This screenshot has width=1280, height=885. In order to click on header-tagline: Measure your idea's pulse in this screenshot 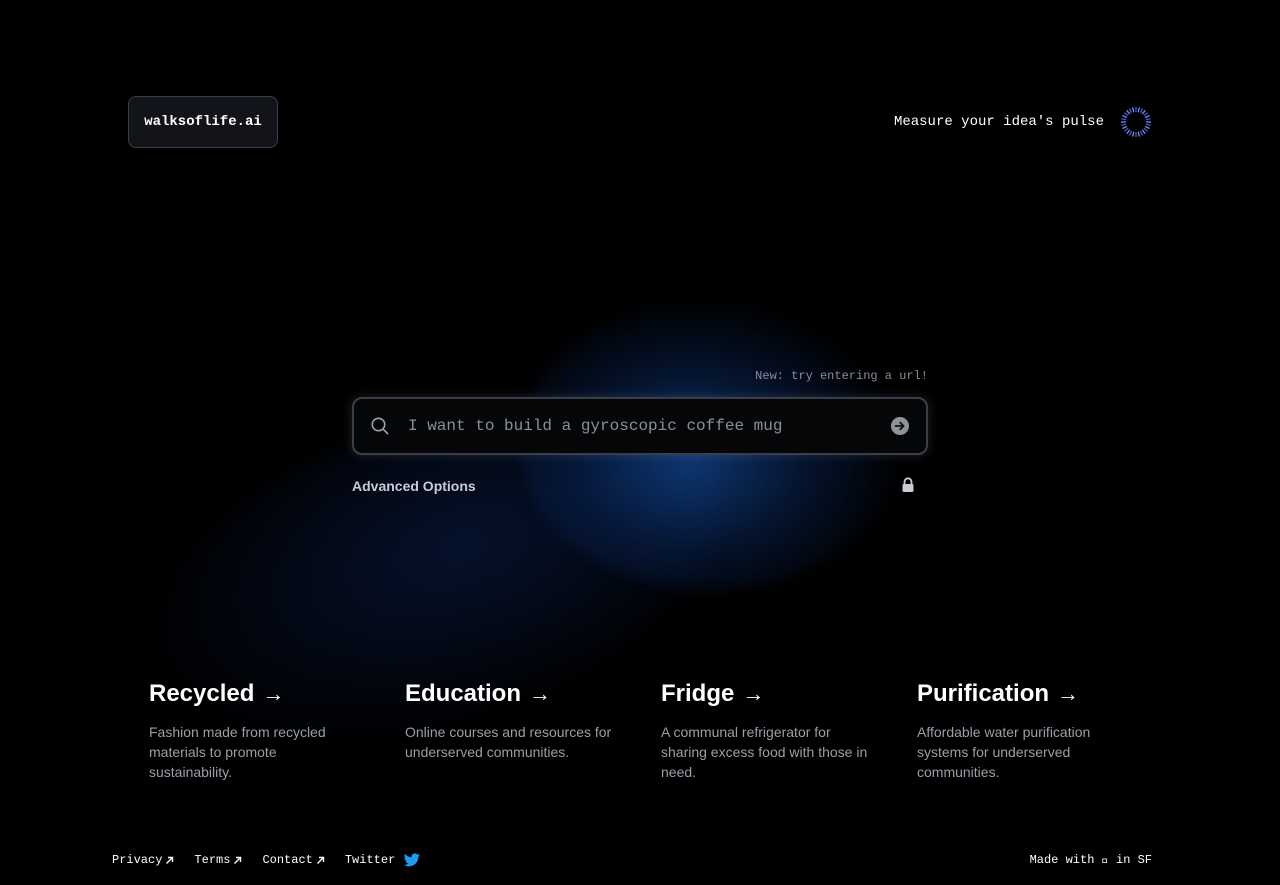, I will do `click(1023, 122)`.